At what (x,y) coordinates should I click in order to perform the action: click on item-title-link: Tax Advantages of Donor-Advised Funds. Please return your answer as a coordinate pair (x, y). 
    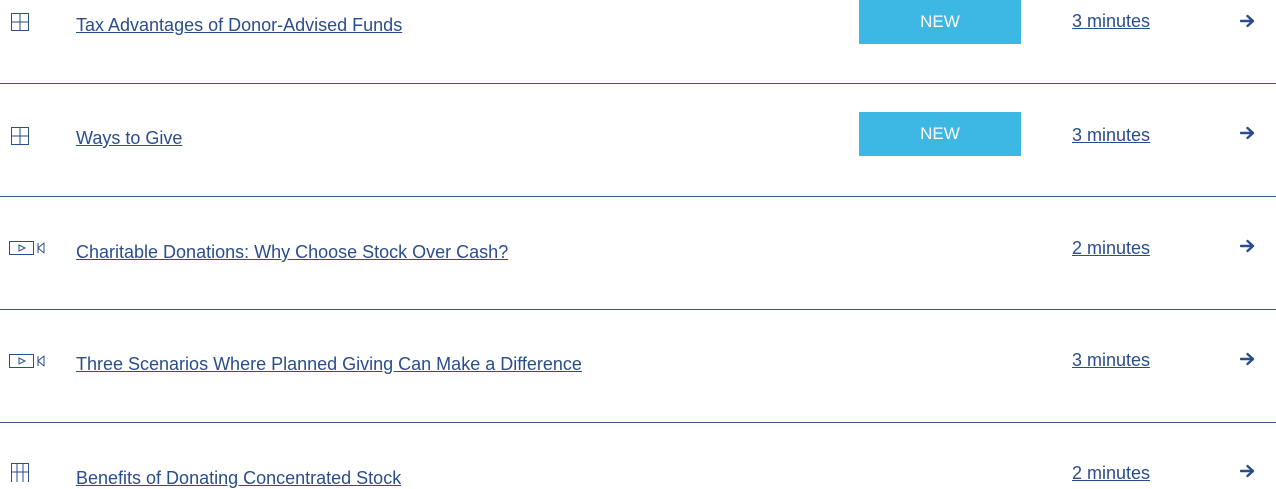
    Looking at the image, I should click on (239, 25).